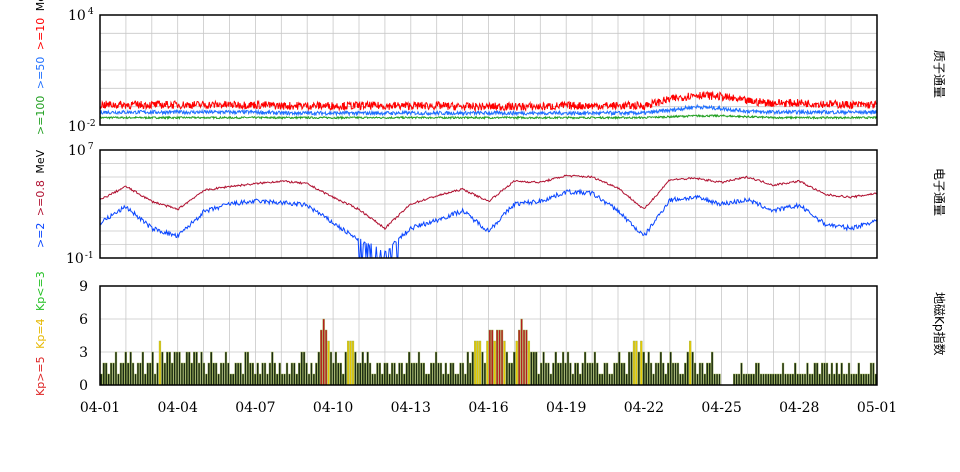 The image size is (960, 472). What do you see at coordinates (178, 408) in the screenshot?
I see `x-tick-label: 04-04` at bounding box center [178, 408].